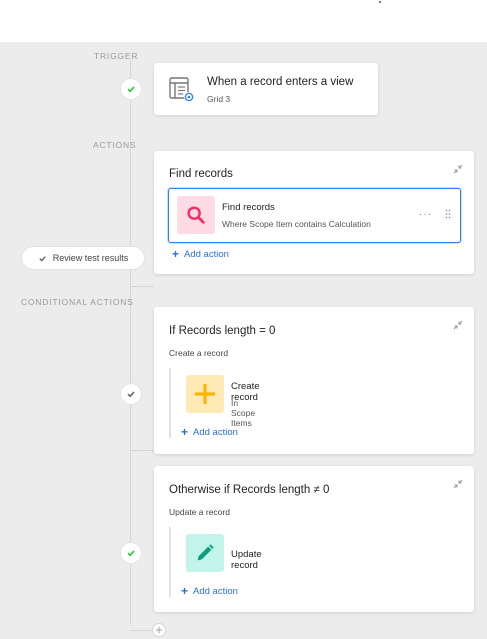 This screenshot has width=487, height=639. I want to click on update-record-icon-tile, so click(205, 553).